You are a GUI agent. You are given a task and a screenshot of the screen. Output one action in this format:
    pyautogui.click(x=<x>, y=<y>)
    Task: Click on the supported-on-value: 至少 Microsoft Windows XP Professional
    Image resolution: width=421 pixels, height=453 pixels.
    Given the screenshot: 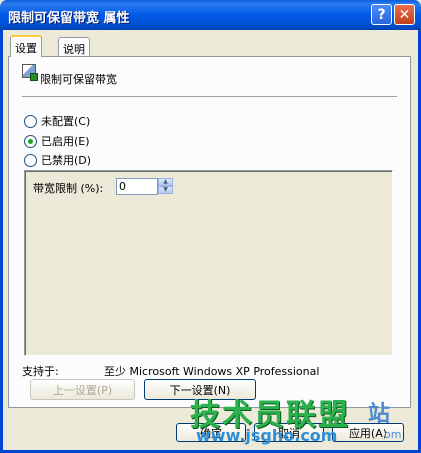 What is the action you would take?
    pyautogui.click(x=212, y=371)
    